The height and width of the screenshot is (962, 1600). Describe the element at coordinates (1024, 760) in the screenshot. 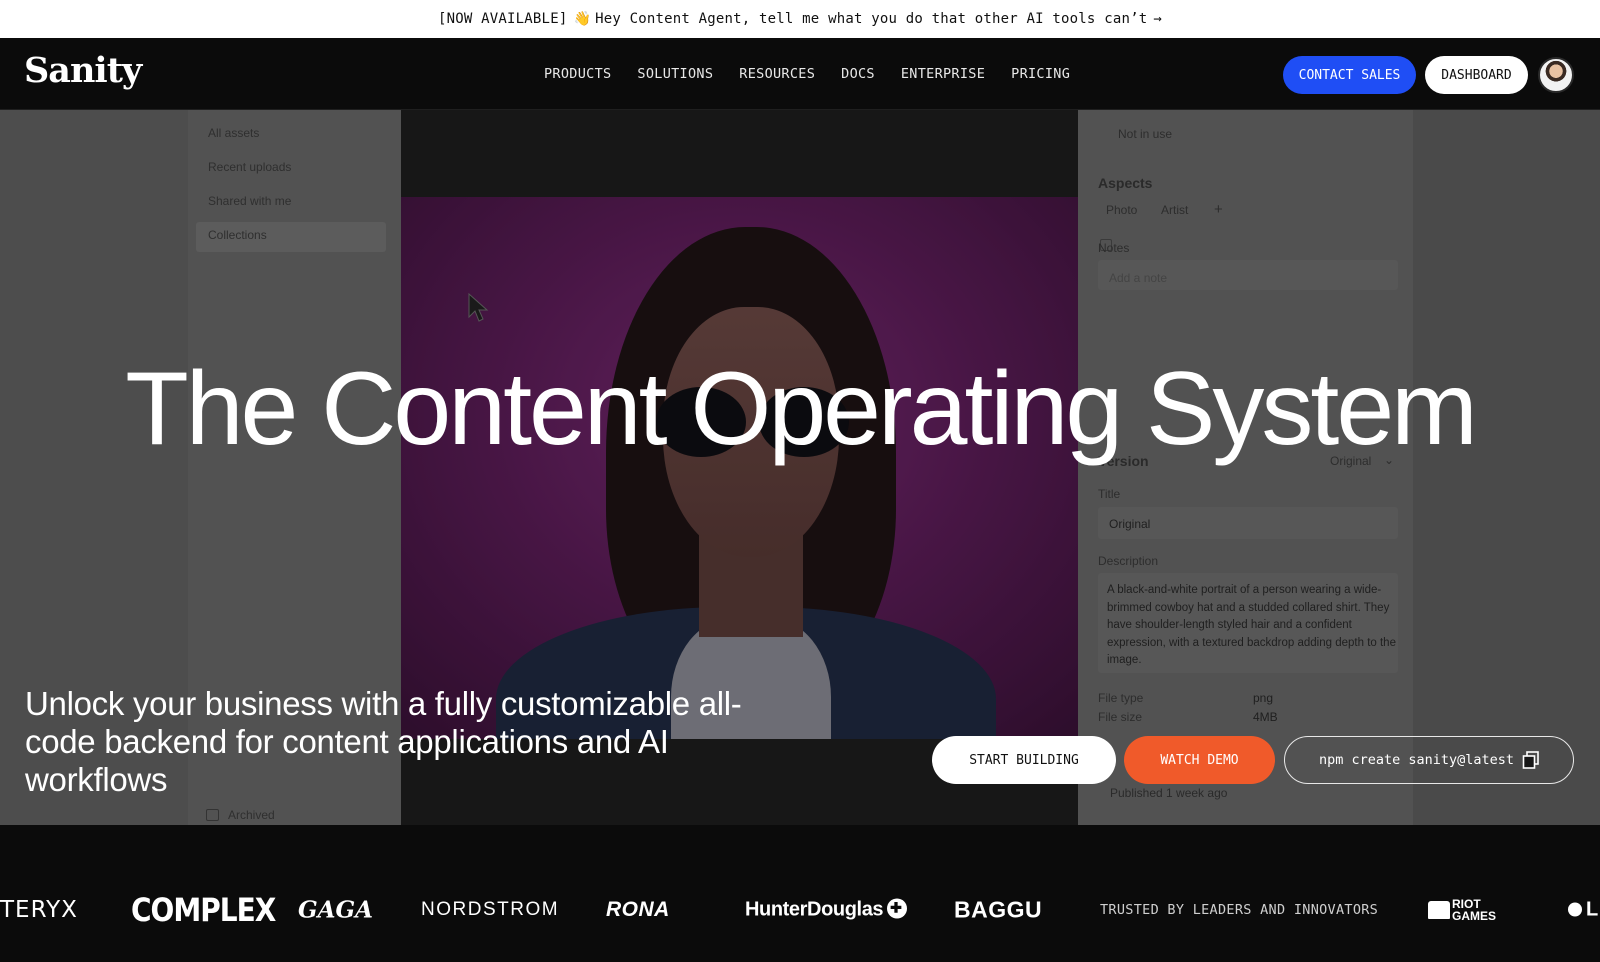

I see `start-building-button: START BUILDING` at that location.